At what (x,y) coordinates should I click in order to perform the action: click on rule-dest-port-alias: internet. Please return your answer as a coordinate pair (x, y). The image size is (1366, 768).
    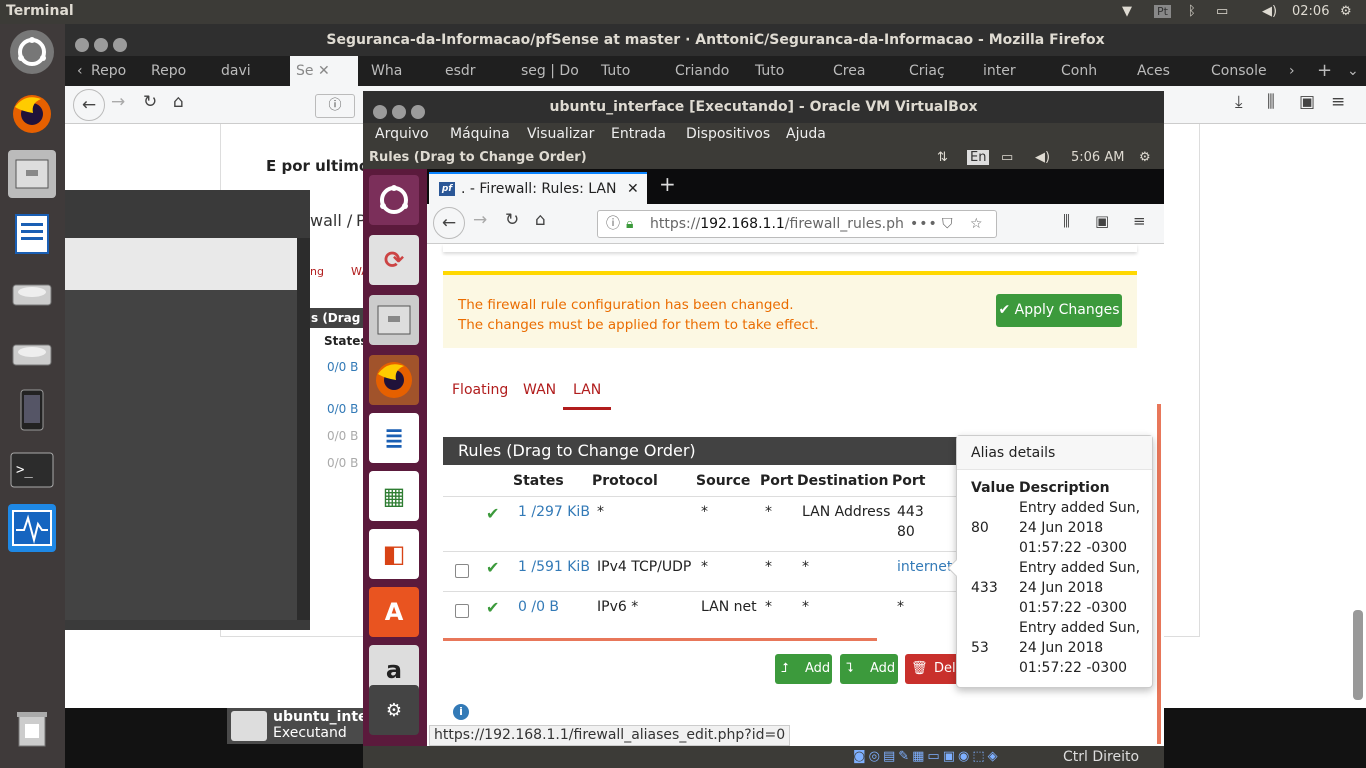
    Looking at the image, I should click on (924, 567).